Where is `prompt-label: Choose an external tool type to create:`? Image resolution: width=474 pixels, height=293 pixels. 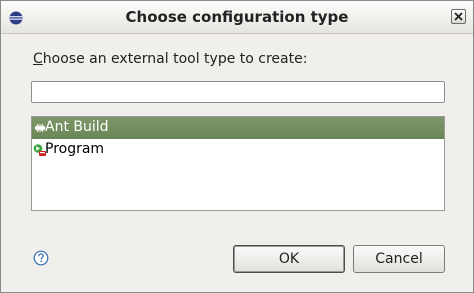 prompt-label: Choose an external tool type to create: is located at coordinates (170, 59).